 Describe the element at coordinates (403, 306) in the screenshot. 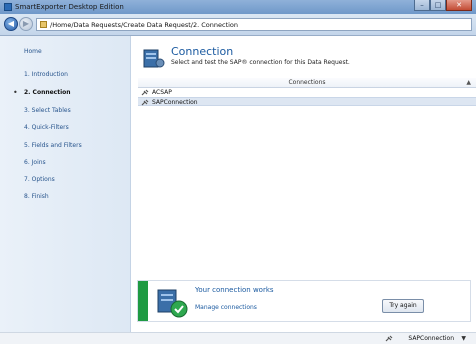

I see `try-again-button: Try again` at that location.